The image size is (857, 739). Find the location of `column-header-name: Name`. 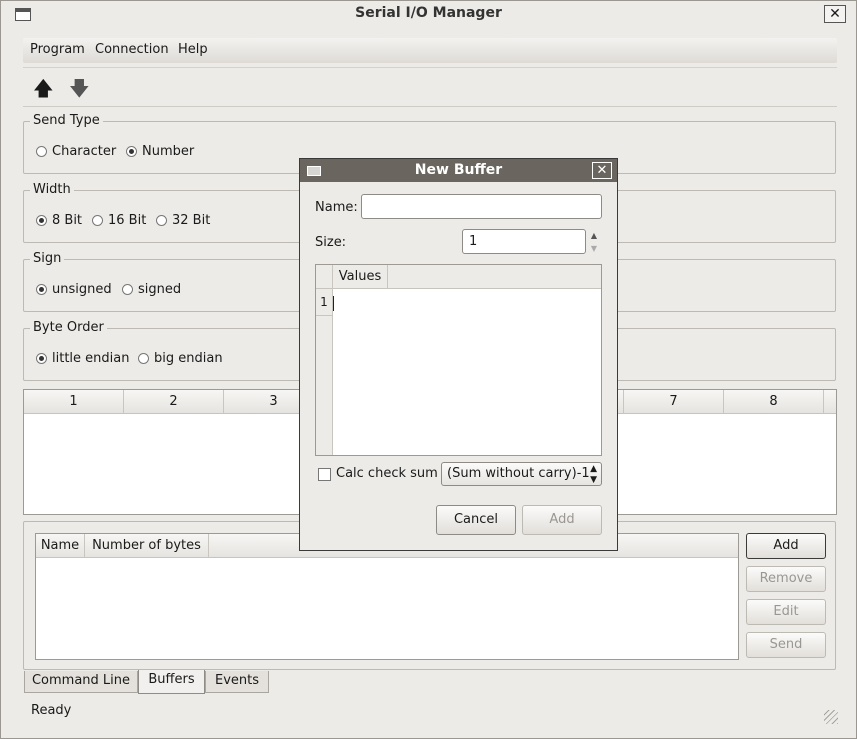

column-header-name: Name is located at coordinates (60, 546).